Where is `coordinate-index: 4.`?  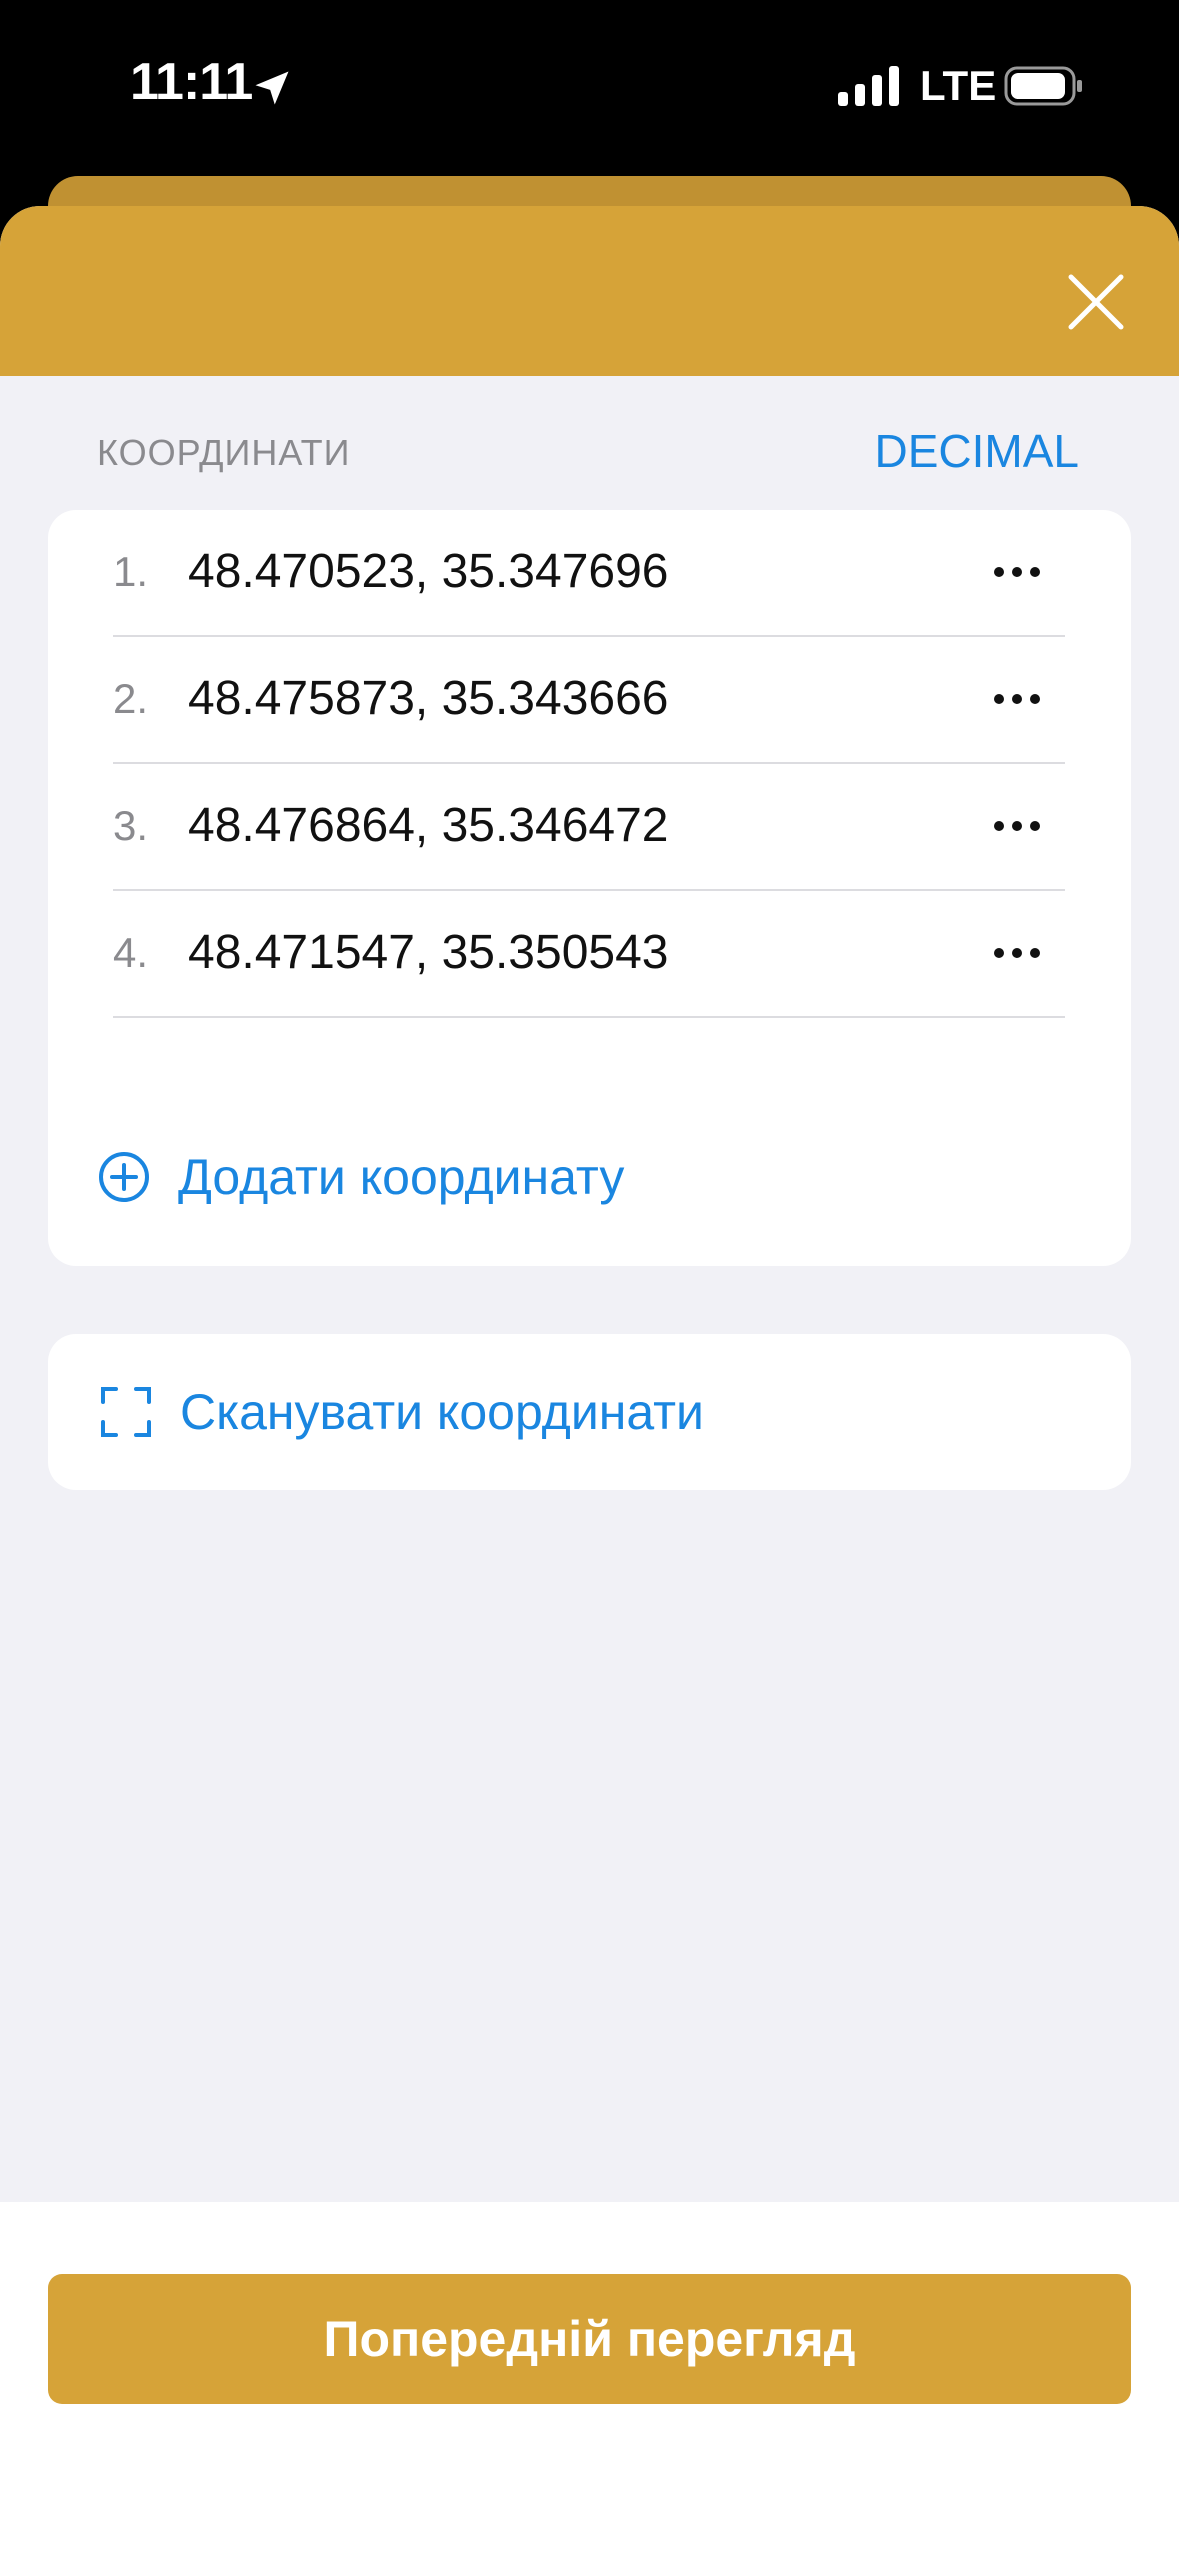
coordinate-index: 4. is located at coordinates (131, 952).